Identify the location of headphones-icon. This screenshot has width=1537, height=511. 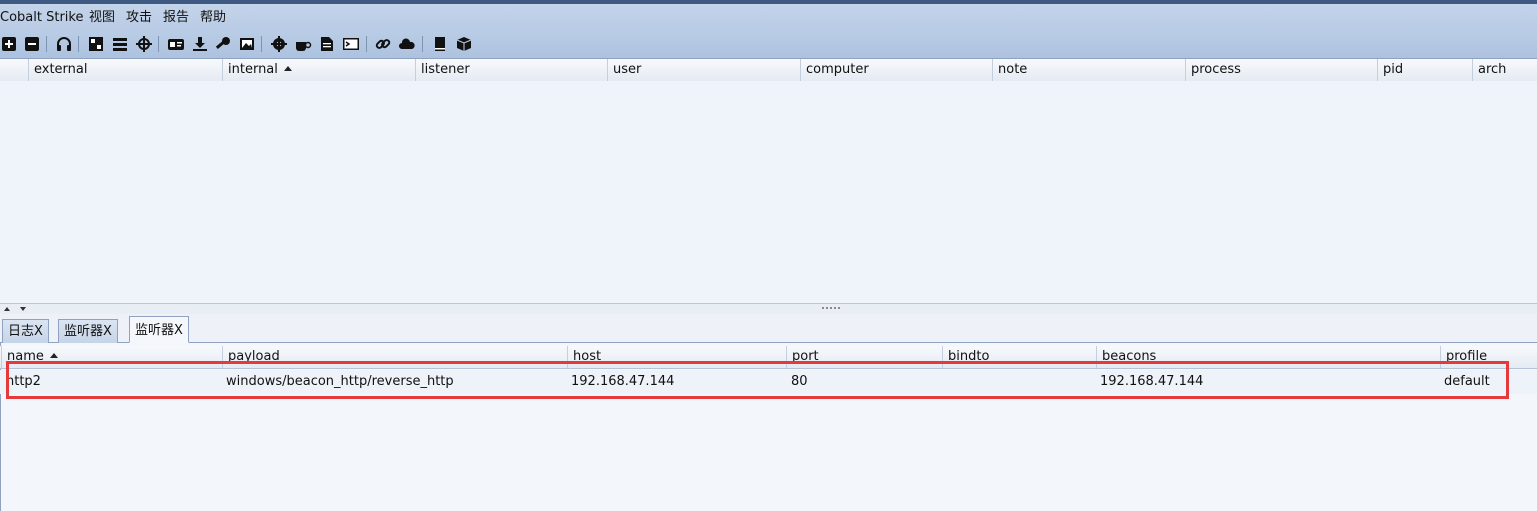
(64, 44).